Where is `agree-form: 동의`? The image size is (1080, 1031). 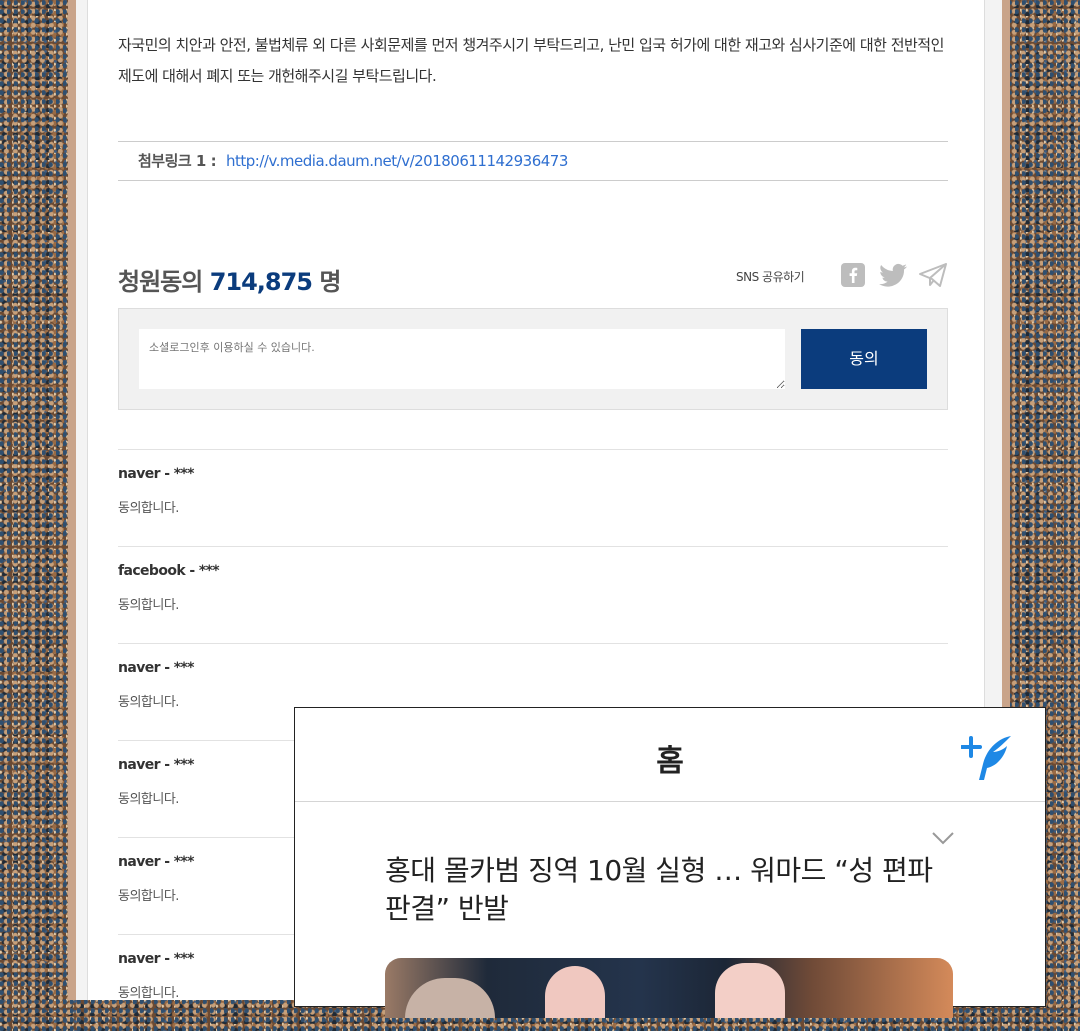 agree-form: 동의 is located at coordinates (533, 359).